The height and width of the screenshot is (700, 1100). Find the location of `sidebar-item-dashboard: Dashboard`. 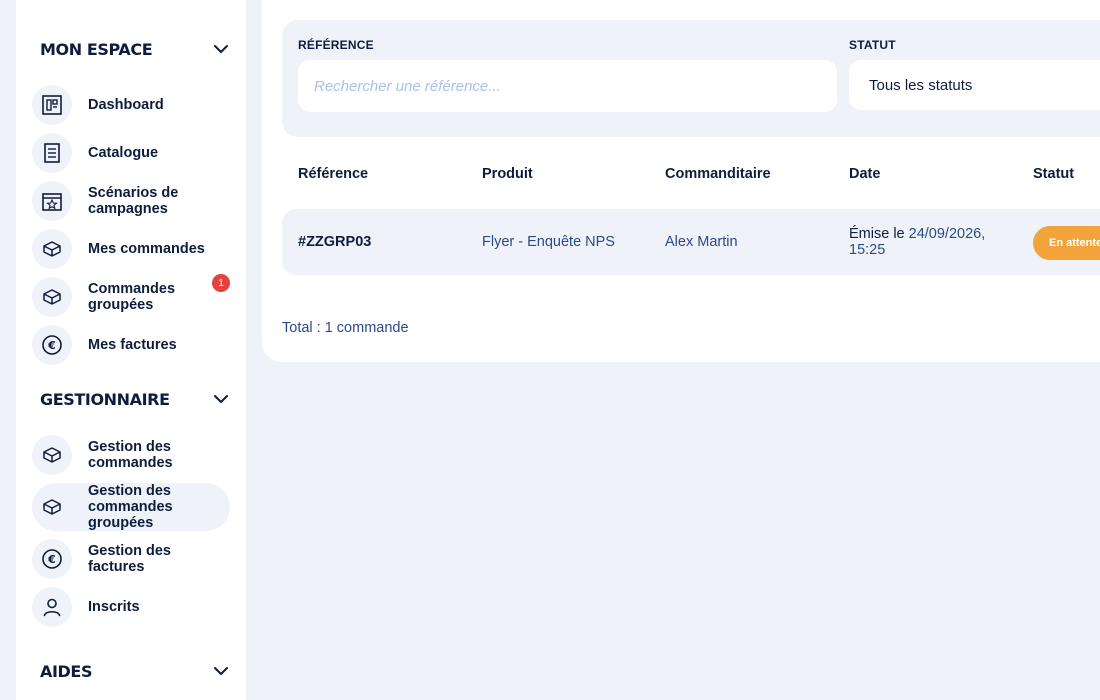

sidebar-item-dashboard: Dashboard is located at coordinates (131, 105).